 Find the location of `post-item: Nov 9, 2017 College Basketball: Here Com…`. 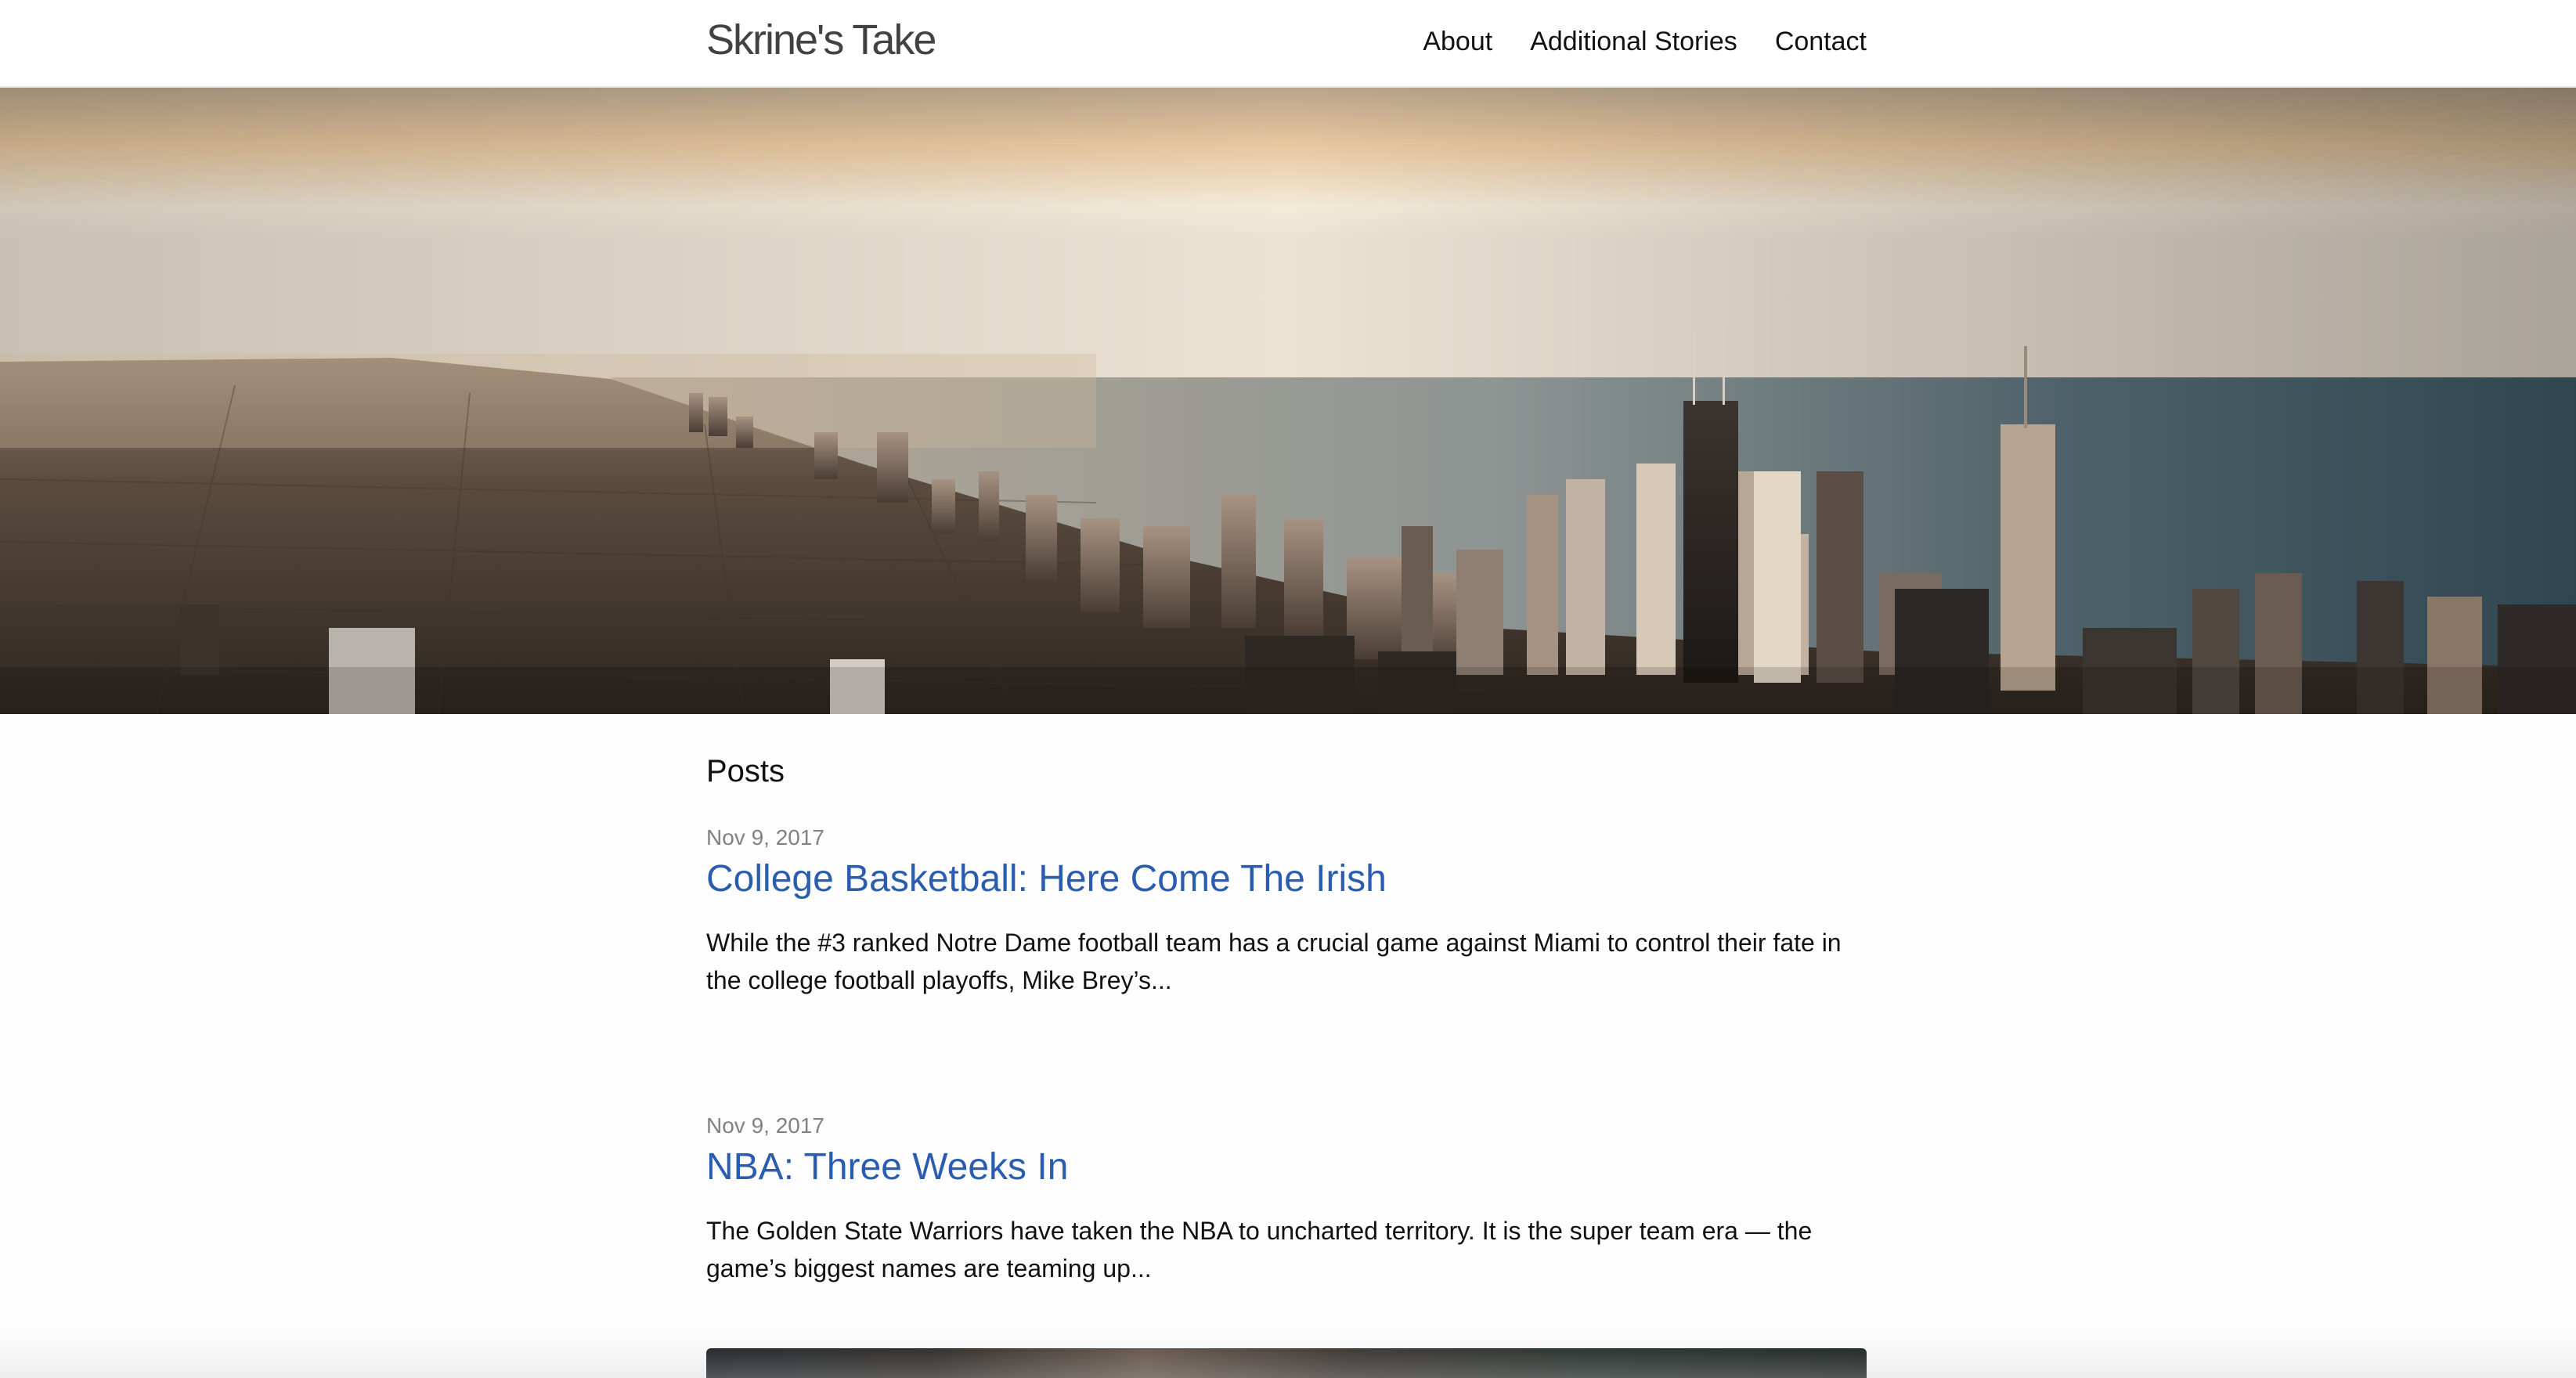

post-item: Nov 9, 2017 College Basketball: Here Com… is located at coordinates (1286, 912).